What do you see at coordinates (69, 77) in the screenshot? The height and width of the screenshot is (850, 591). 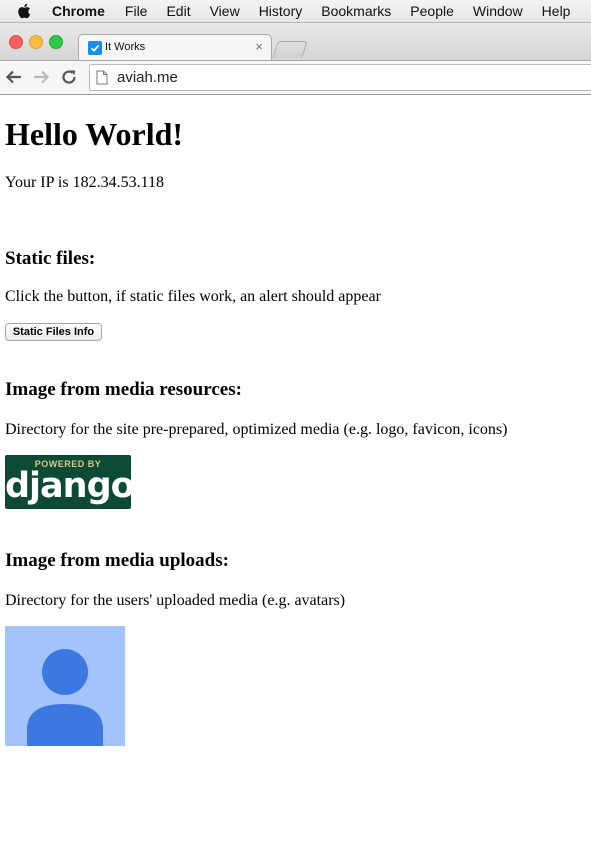 I see `reload-icon` at bounding box center [69, 77].